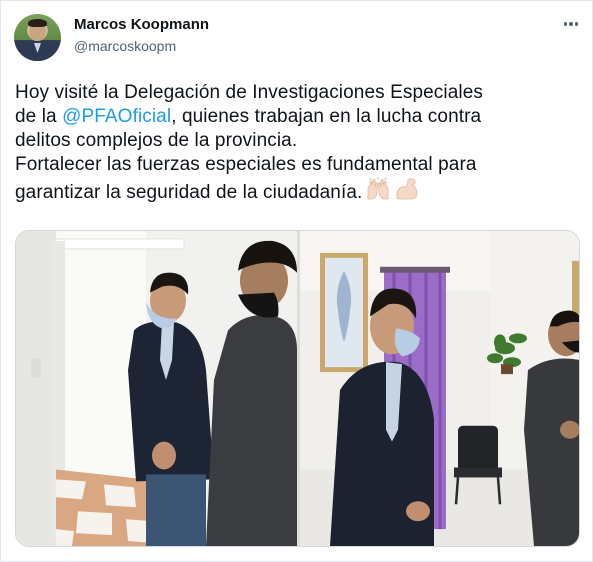  What do you see at coordinates (39, 116) in the screenshot?
I see `tweet-line-2-prefix: de la` at bounding box center [39, 116].